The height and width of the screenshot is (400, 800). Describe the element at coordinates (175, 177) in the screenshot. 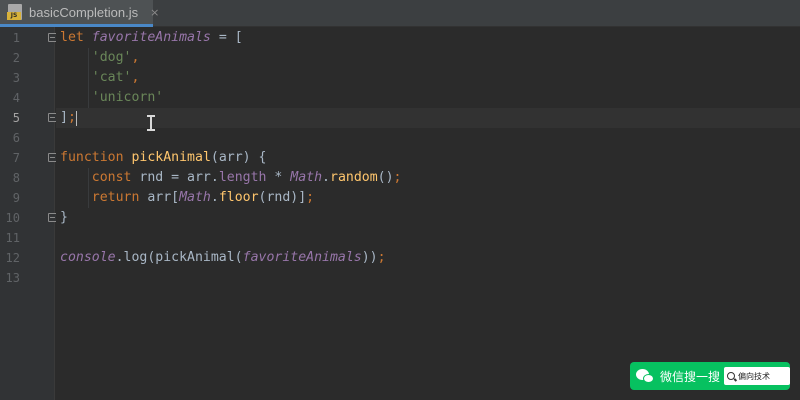

I see `code-text: rnd = arr.` at that location.